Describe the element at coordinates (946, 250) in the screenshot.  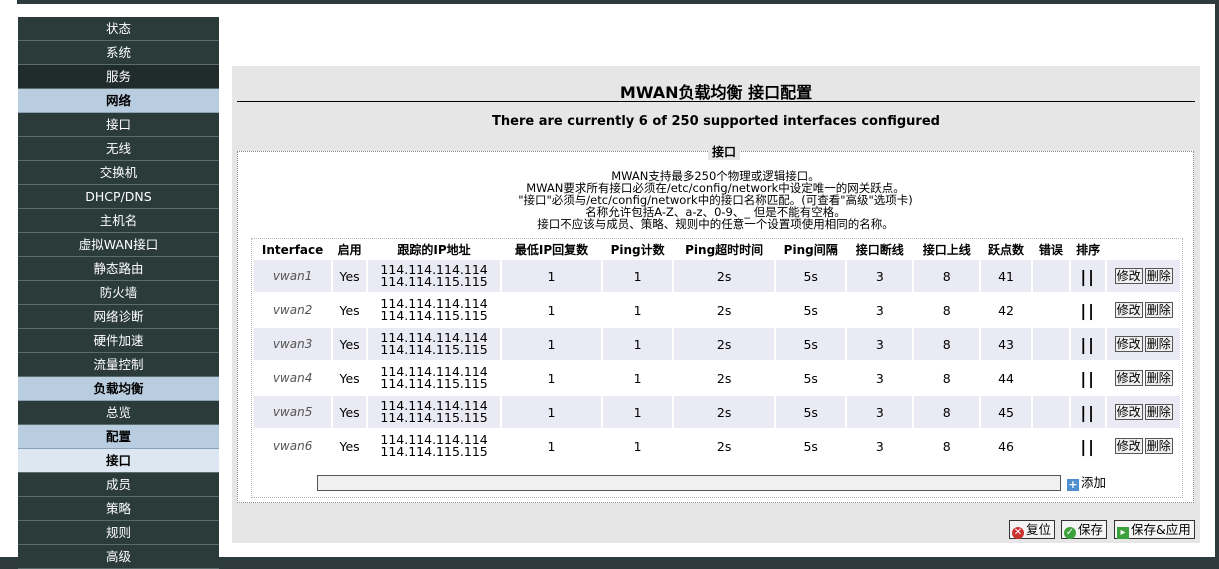
I see `column-header: 接口上线` at that location.